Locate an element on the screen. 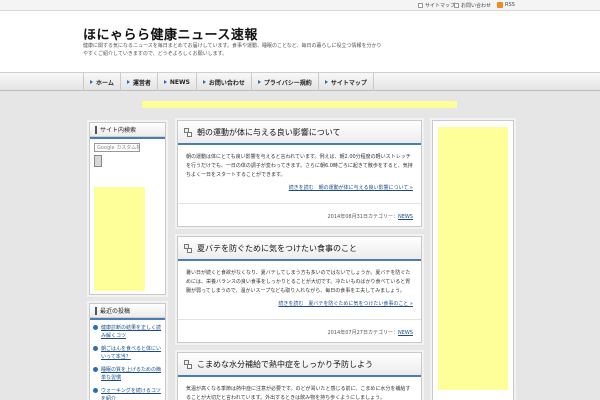  recent-widget-title: 最近の投稿 is located at coordinates (115, 311).